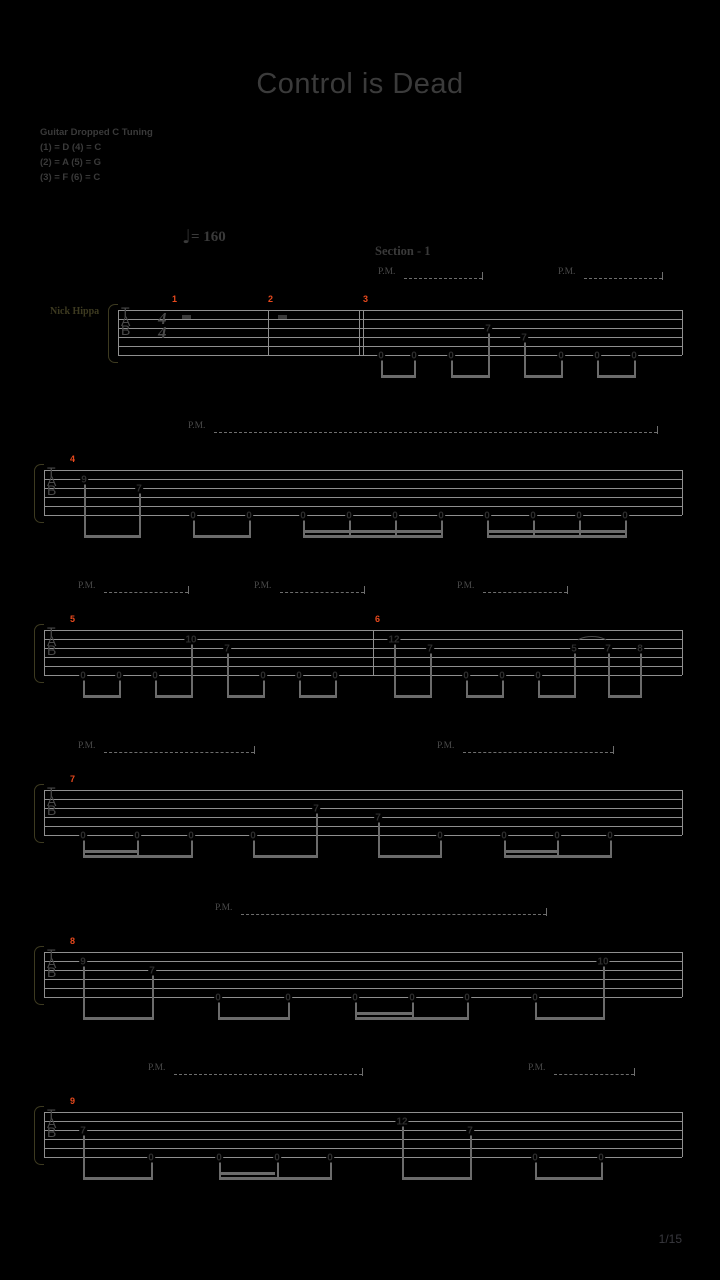 The height and width of the screenshot is (1280, 720). Describe the element at coordinates (175, 299) in the screenshot. I see `measure-number: 1` at that location.